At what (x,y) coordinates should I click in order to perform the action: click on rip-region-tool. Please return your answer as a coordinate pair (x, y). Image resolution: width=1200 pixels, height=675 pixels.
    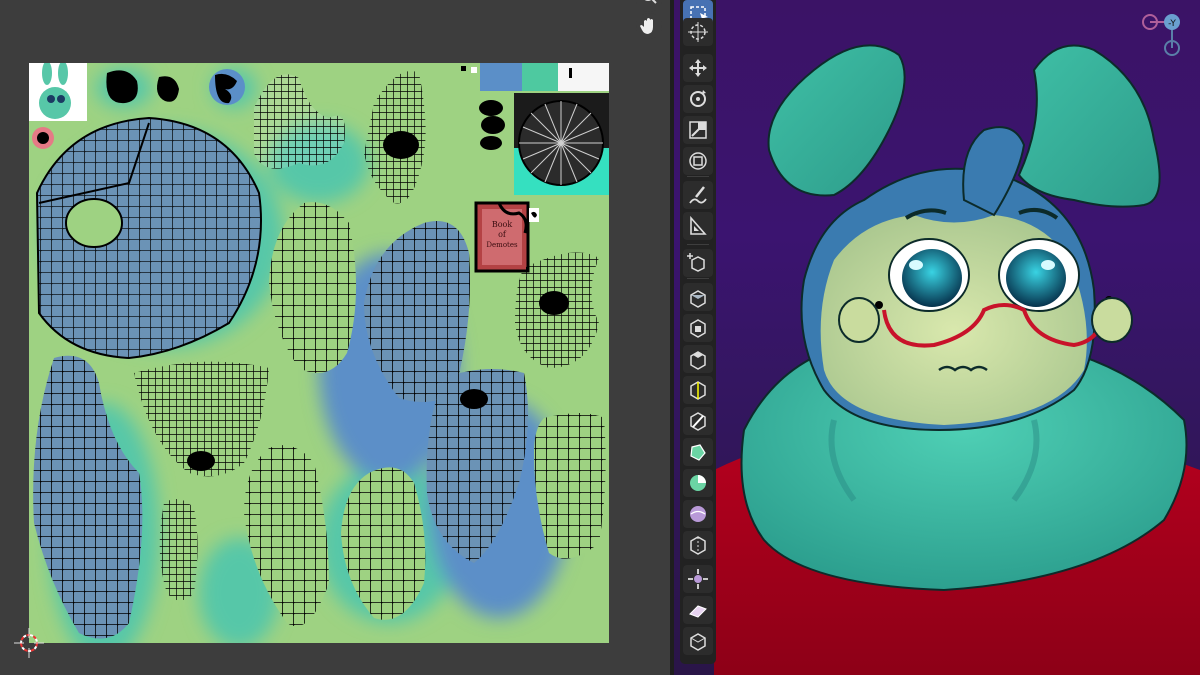
    Looking at the image, I should click on (698, 641).